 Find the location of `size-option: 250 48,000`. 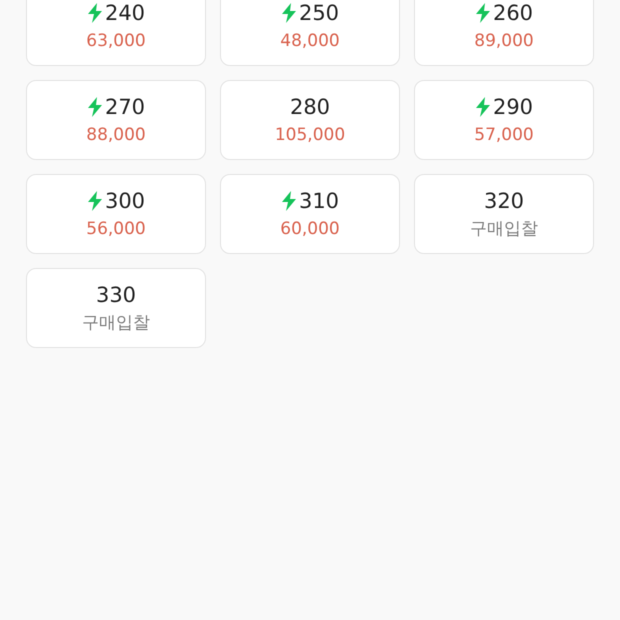

size-option: 250 48,000 is located at coordinates (310, 33).